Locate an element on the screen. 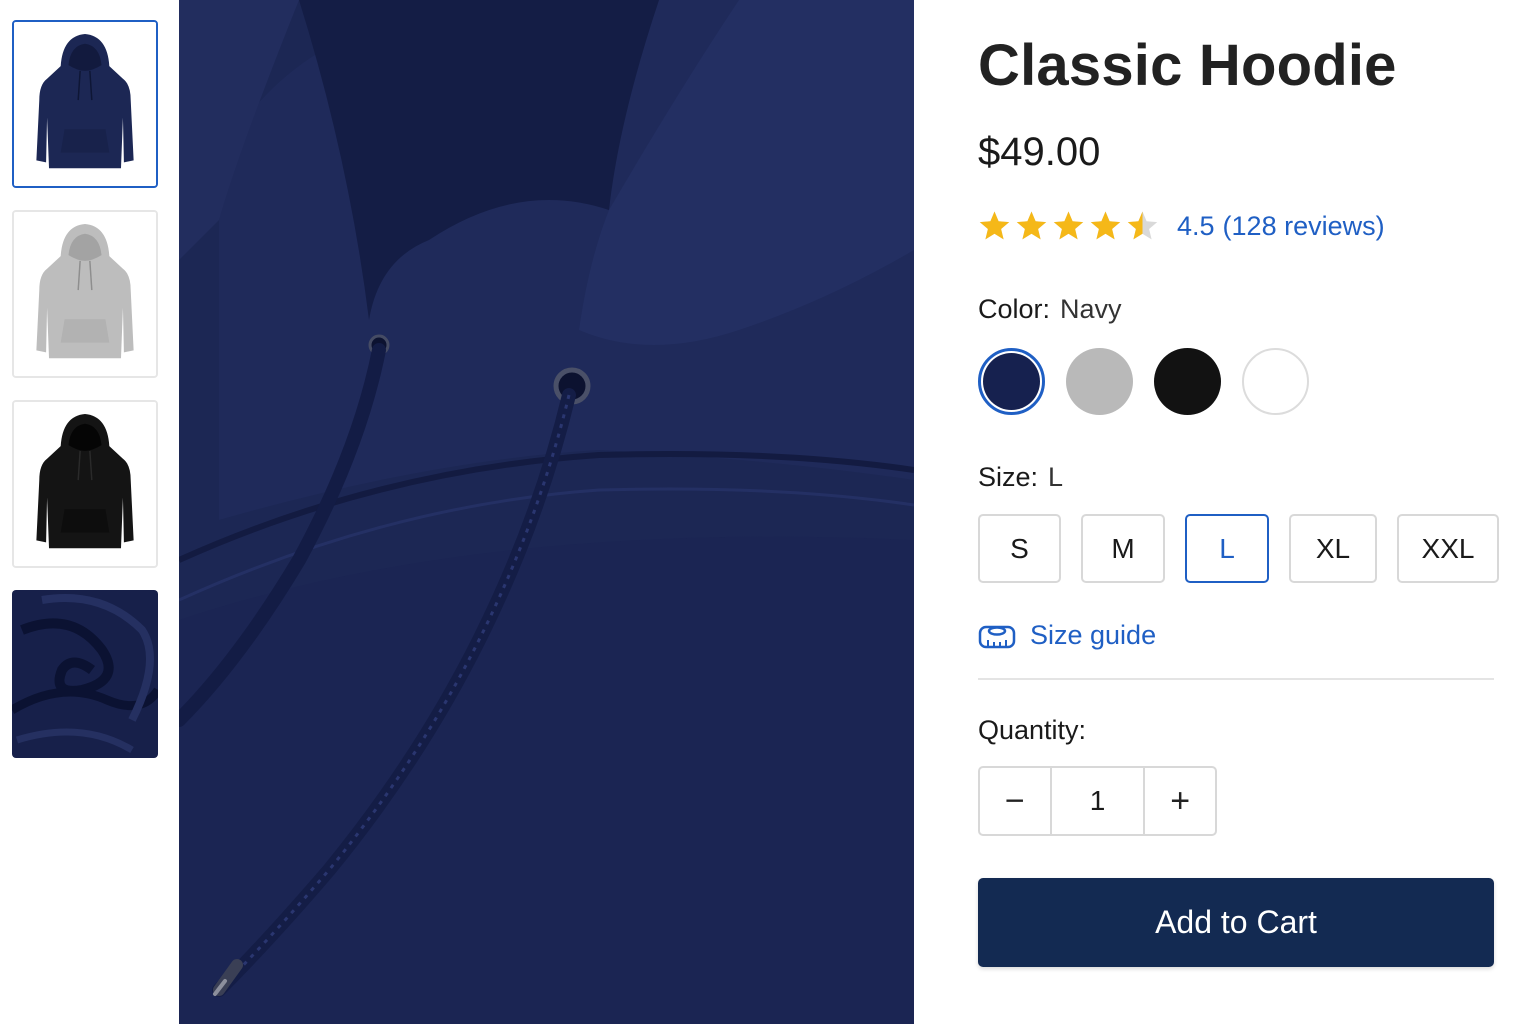  color-swatch-white is located at coordinates (1275, 381).